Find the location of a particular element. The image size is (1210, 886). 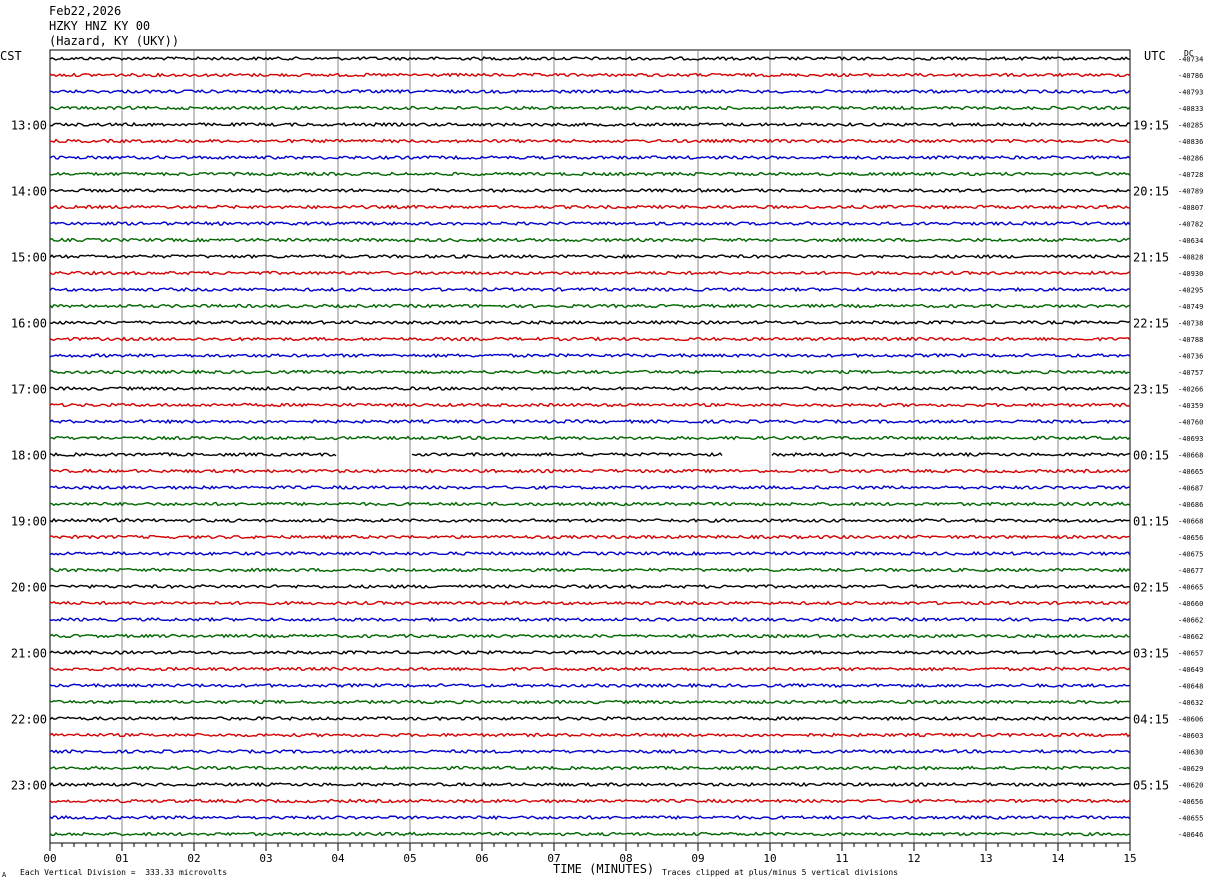

right-hour-label: 21:15 is located at coordinates (1151, 258).